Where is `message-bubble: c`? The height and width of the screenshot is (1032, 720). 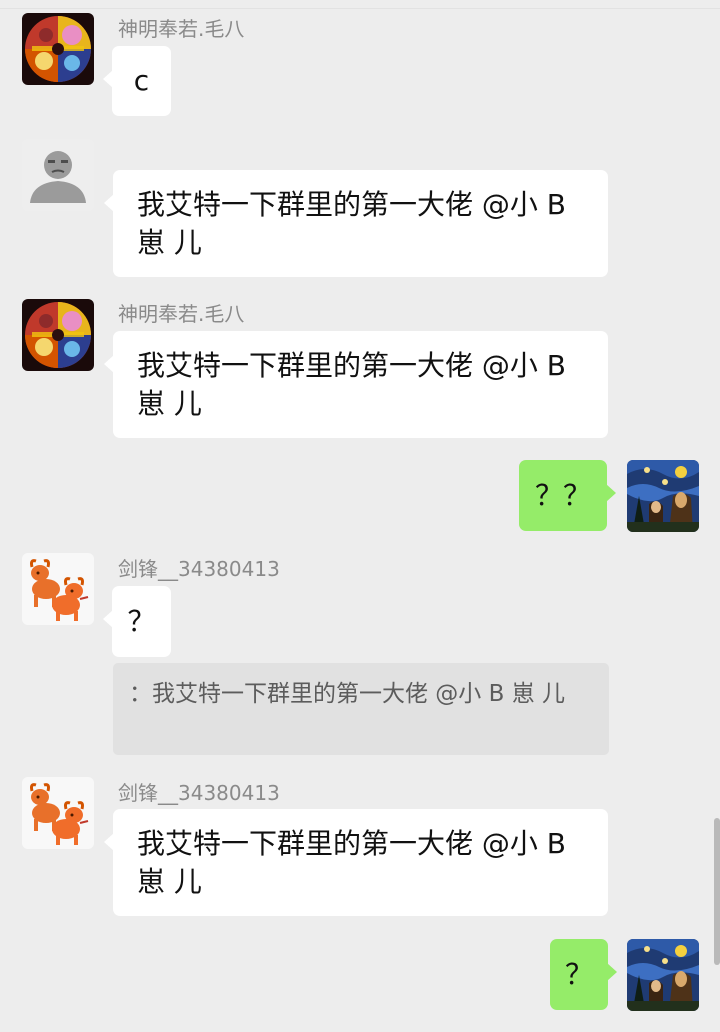
message-bubble: c is located at coordinates (137, 81).